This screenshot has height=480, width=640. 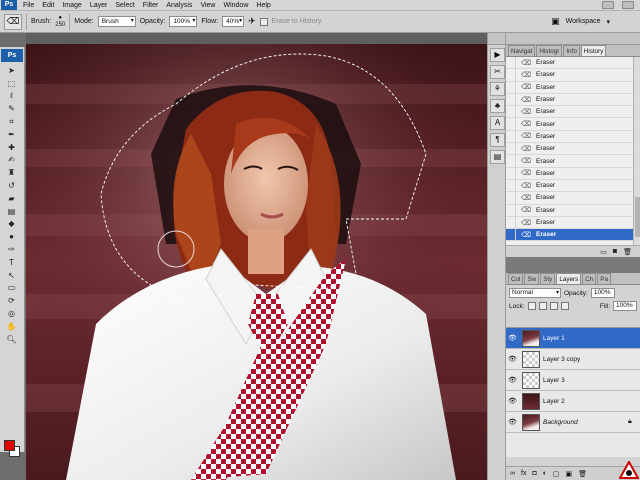 What do you see at coordinates (11, 326) in the screenshot?
I see `hand-tool-icon: ✋` at bounding box center [11, 326].